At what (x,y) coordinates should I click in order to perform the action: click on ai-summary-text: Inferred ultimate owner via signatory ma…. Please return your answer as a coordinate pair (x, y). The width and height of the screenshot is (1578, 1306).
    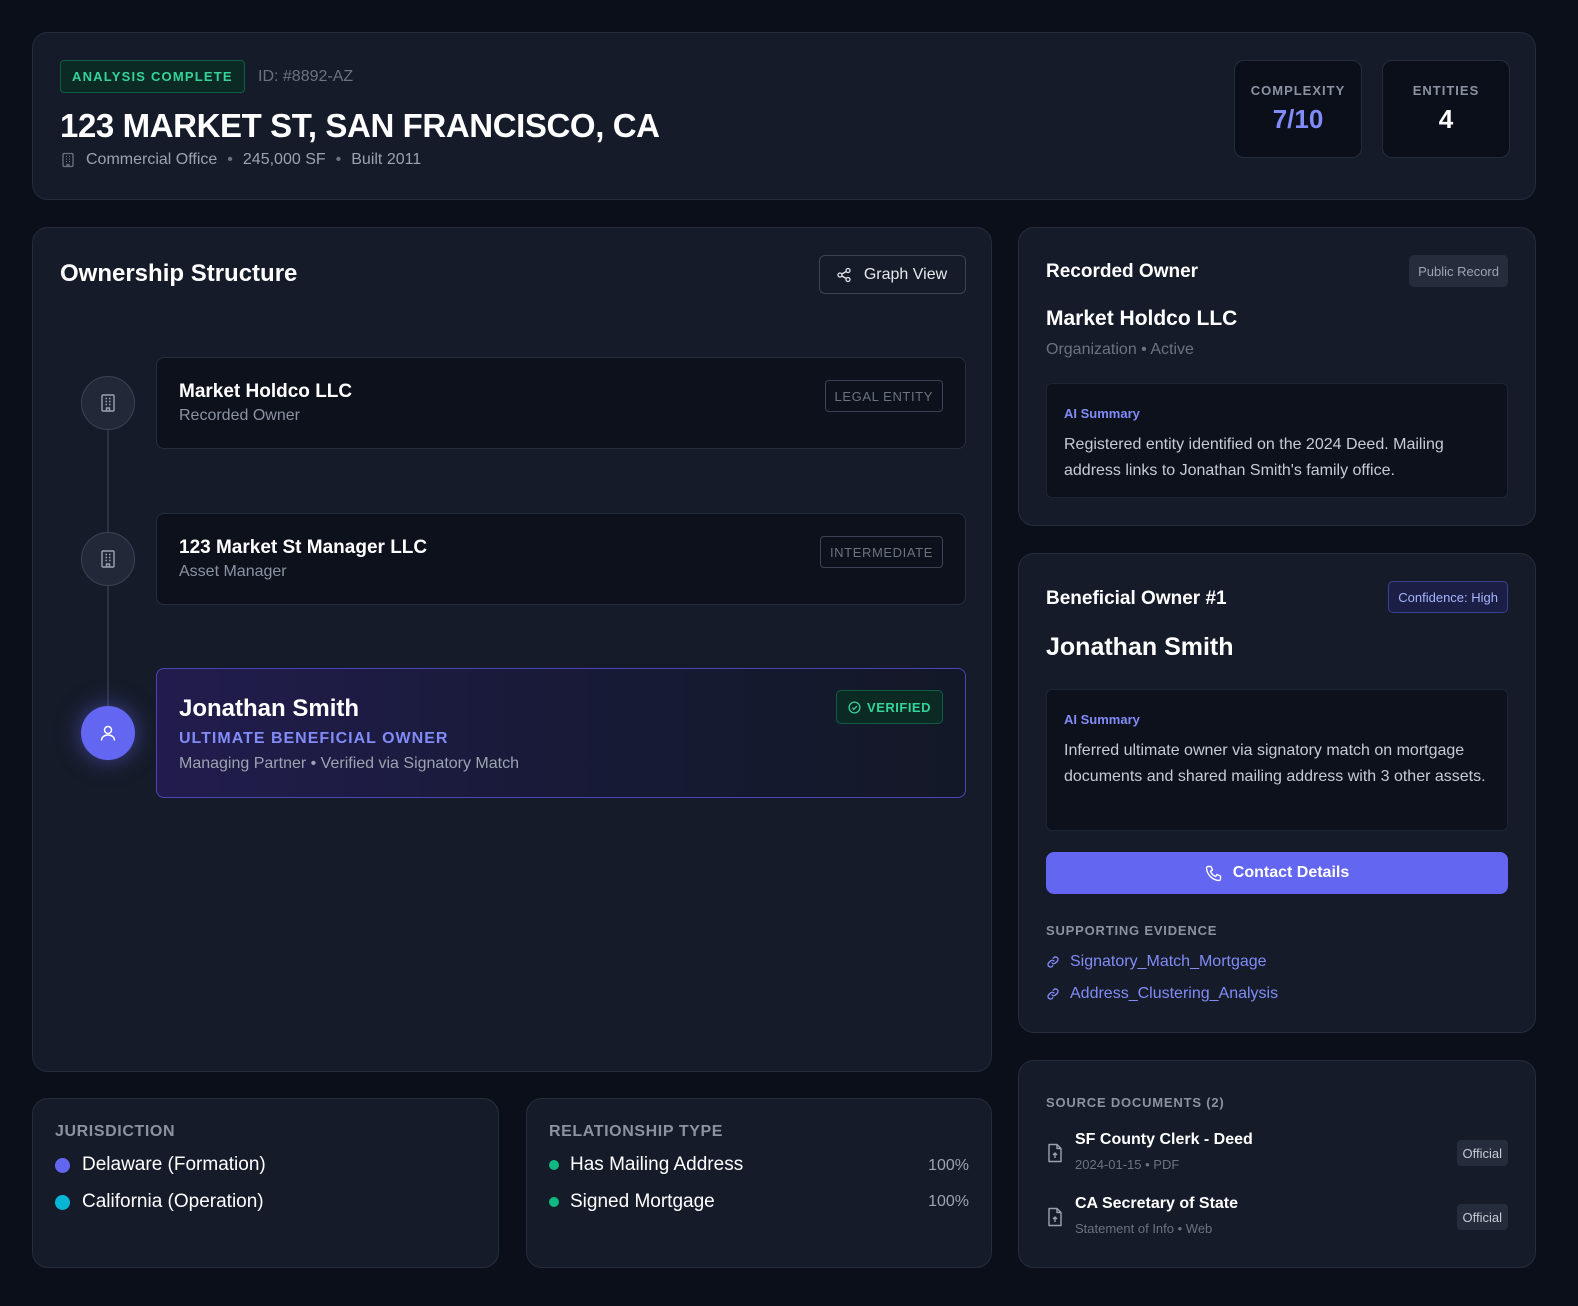
    Looking at the image, I should click on (1275, 763).